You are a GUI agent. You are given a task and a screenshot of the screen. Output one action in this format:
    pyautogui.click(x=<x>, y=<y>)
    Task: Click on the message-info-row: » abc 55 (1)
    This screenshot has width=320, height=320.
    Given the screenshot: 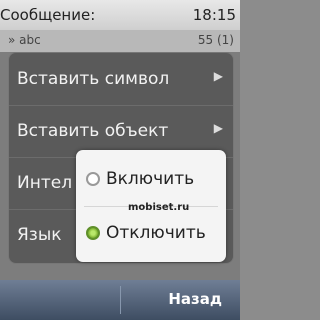 What is the action you would take?
    pyautogui.click(x=120, y=41)
    